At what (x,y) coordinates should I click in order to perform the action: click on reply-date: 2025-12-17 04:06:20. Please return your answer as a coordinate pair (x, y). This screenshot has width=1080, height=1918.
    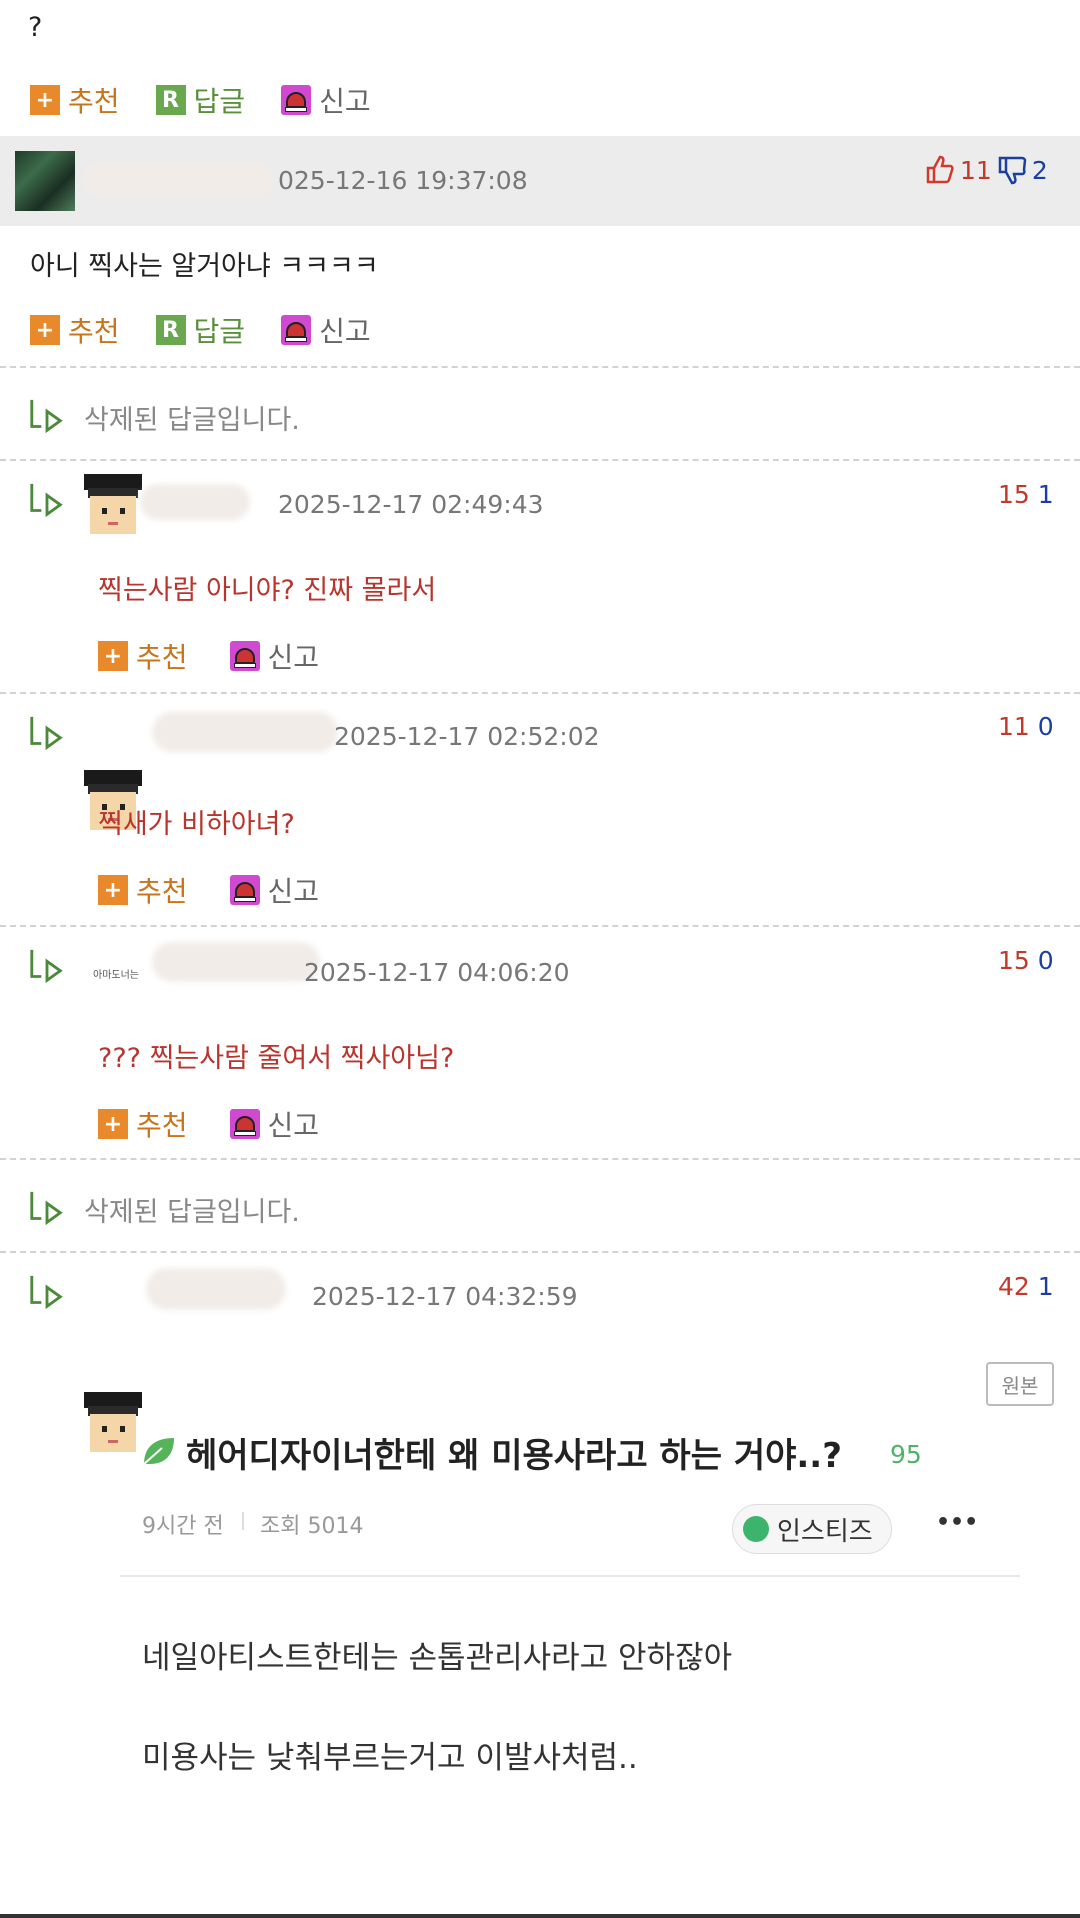
    Looking at the image, I should click on (437, 972).